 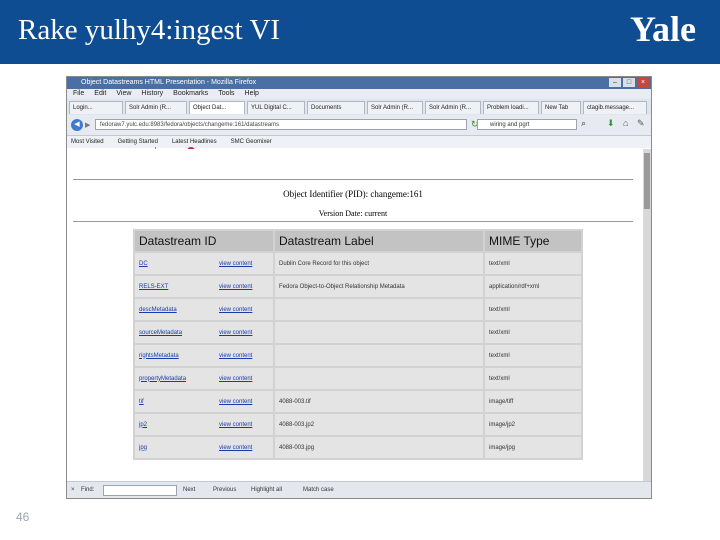 What do you see at coordinates (152, 94) in the screenshot?
I see `menu-history: History` at bounding box center [152, 94].